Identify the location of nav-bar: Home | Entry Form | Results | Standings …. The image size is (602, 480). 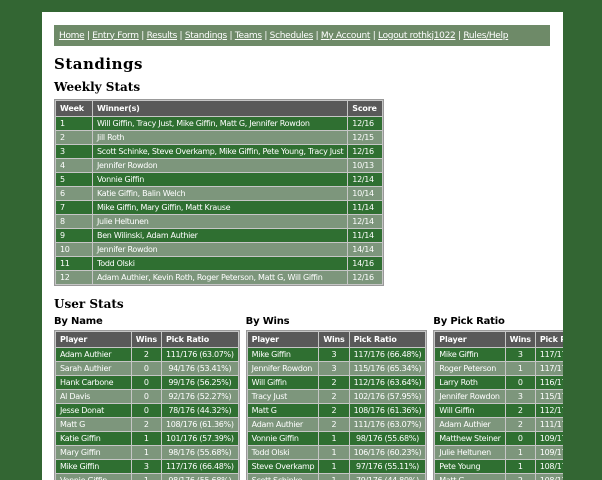
(302, 35).